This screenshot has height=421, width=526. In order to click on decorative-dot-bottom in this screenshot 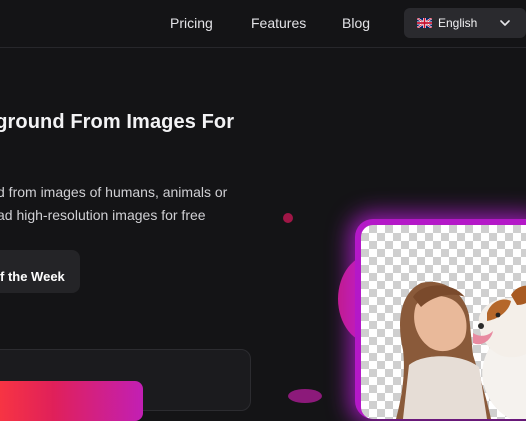, I will do `click(305, 396)`.